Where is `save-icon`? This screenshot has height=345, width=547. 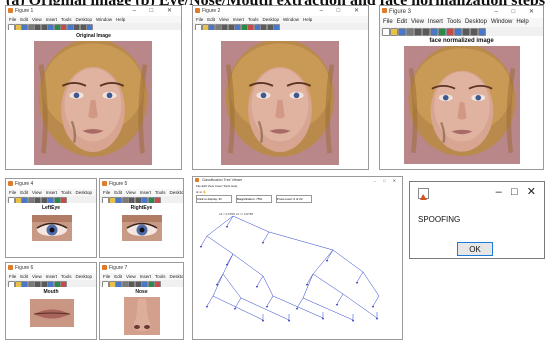 save-icon is located at coordinates (402, 32).